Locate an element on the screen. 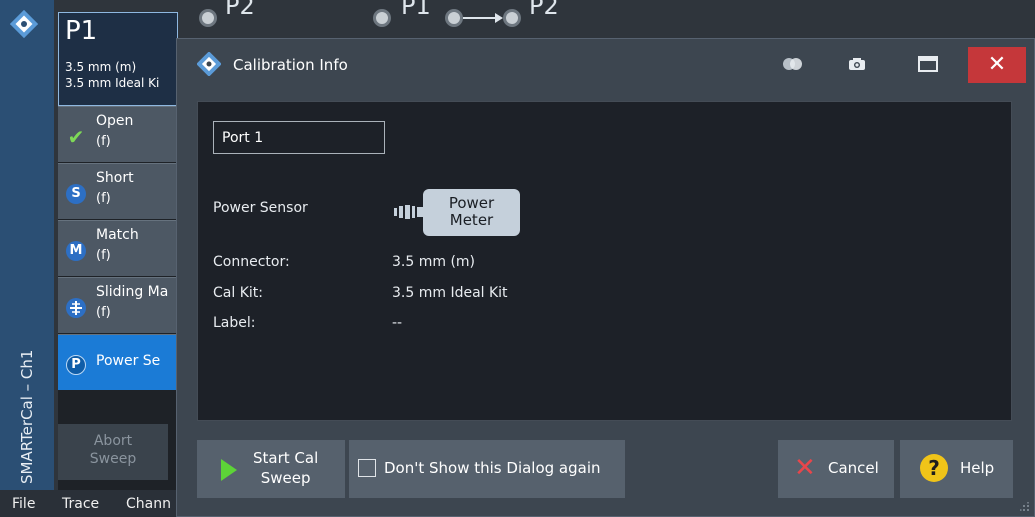 The width and height of the screenshot is (1035, 517). connector-value: 3.5 mm (m) is located at coordinates (434, 262).